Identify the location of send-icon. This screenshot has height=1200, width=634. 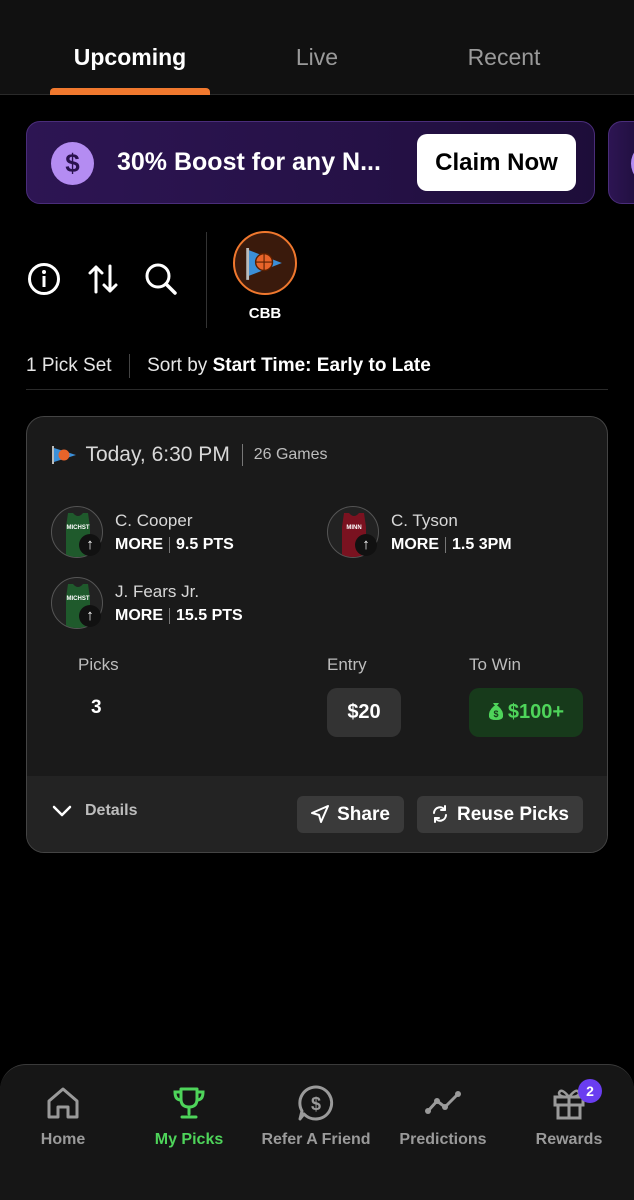
(320, 814).